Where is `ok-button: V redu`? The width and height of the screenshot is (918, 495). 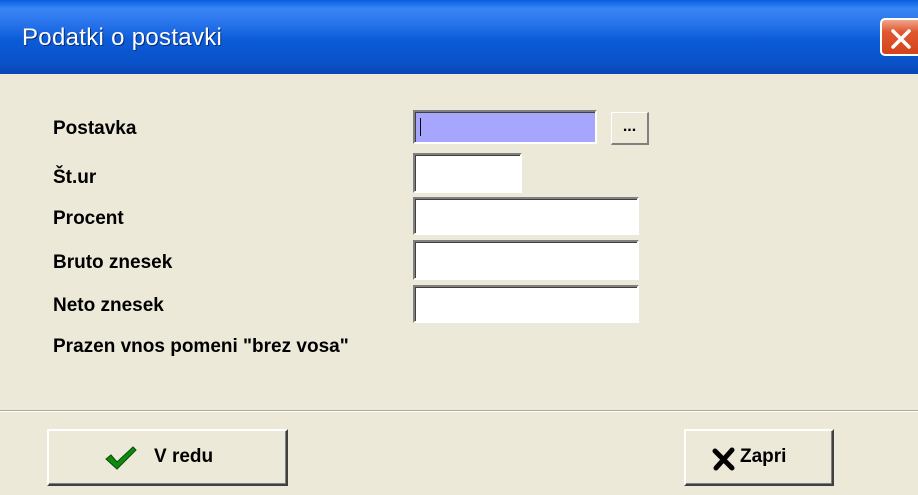
ok-button: V redu is located at coordinates (167, 457).